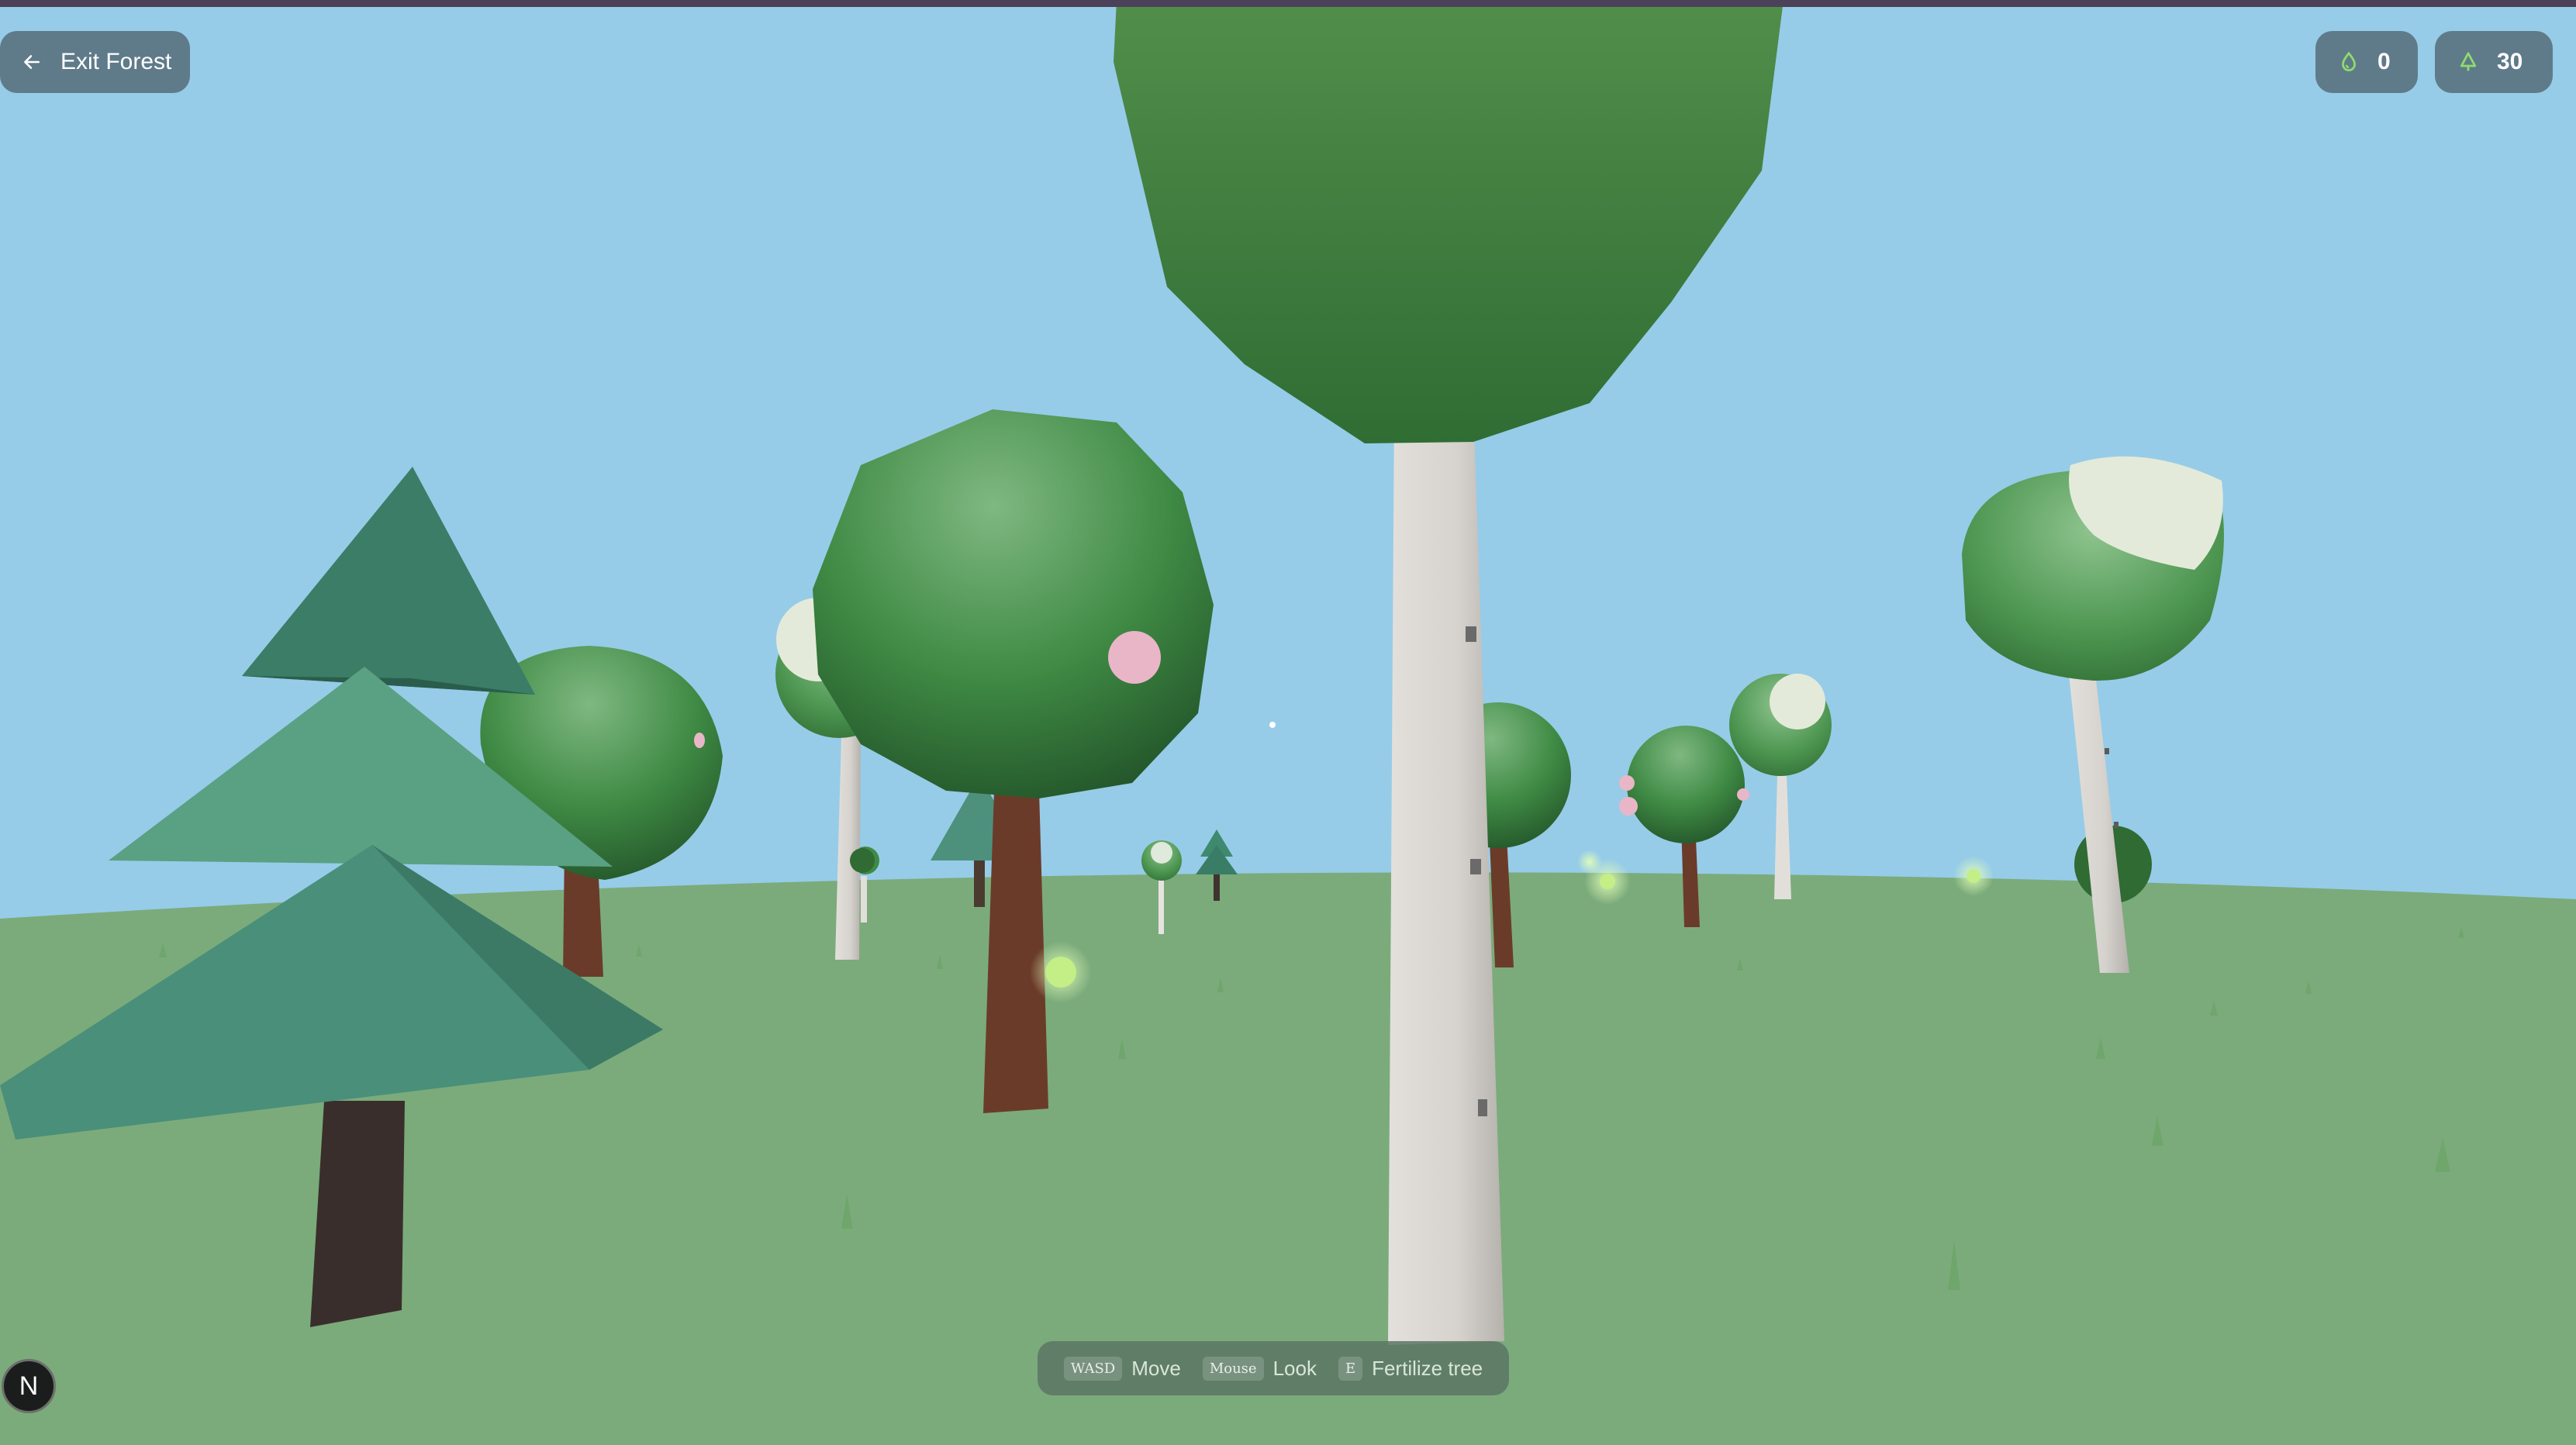  I want to click on hint-look: Mouse Look, so click(1259, 1368).